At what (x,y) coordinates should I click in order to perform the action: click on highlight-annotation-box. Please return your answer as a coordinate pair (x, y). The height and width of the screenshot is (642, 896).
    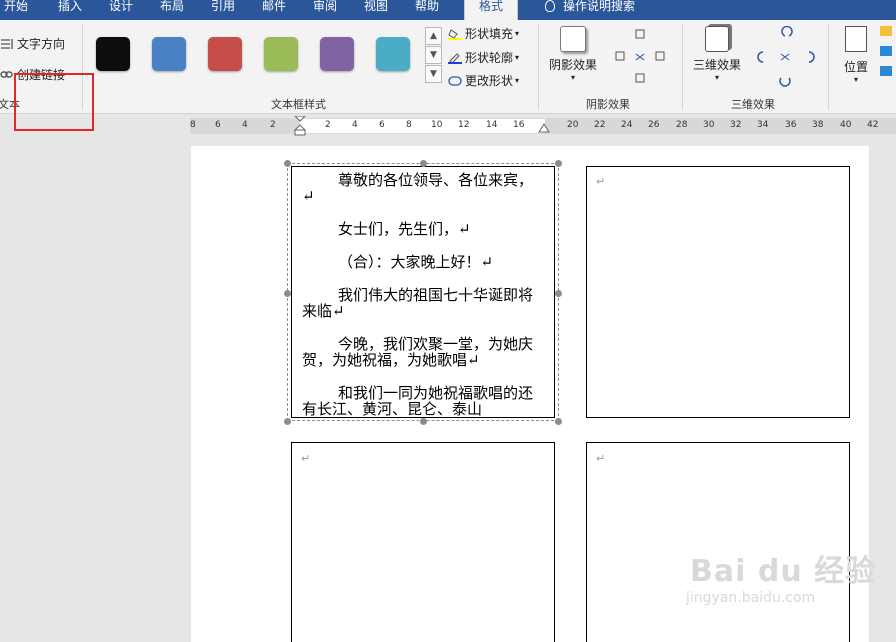
    Looking at the image, I should click on (54, 102).